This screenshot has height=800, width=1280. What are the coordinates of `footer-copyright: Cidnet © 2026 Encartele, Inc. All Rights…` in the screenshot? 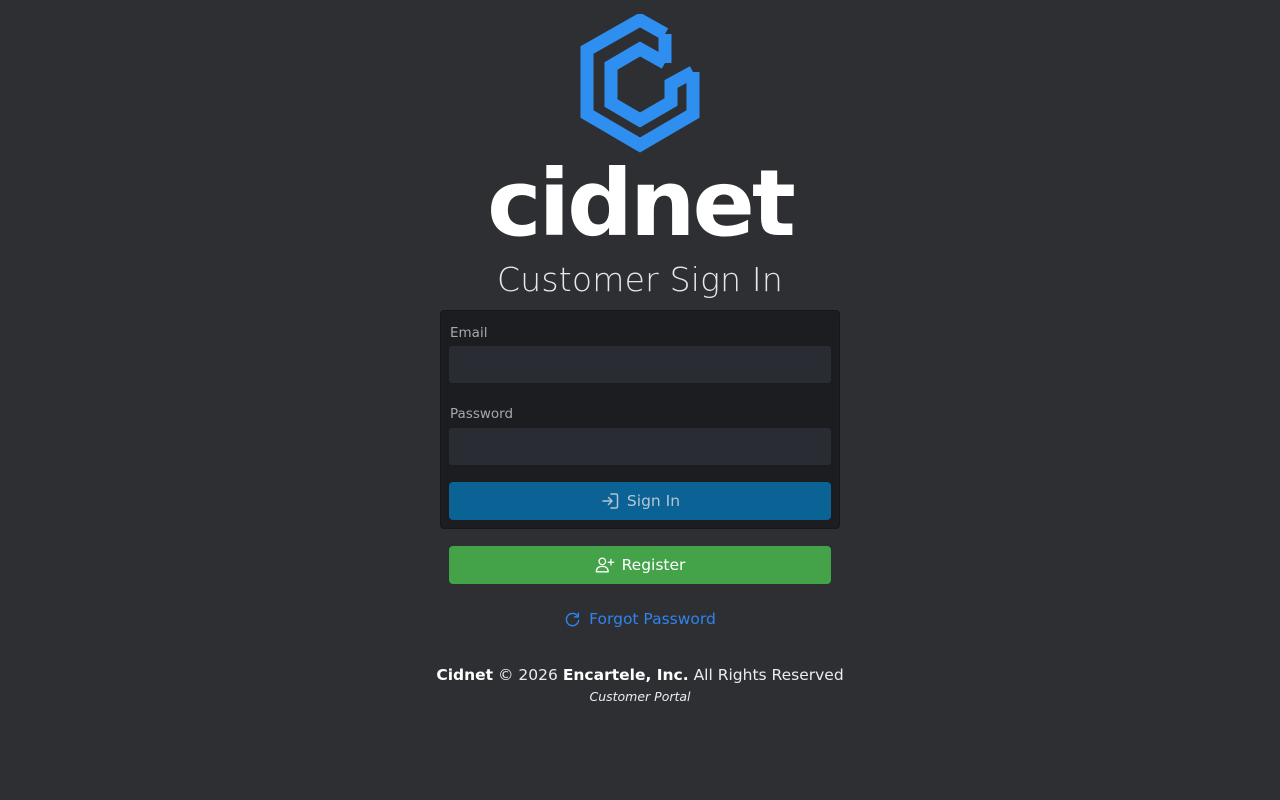 It's located at (640, 675).